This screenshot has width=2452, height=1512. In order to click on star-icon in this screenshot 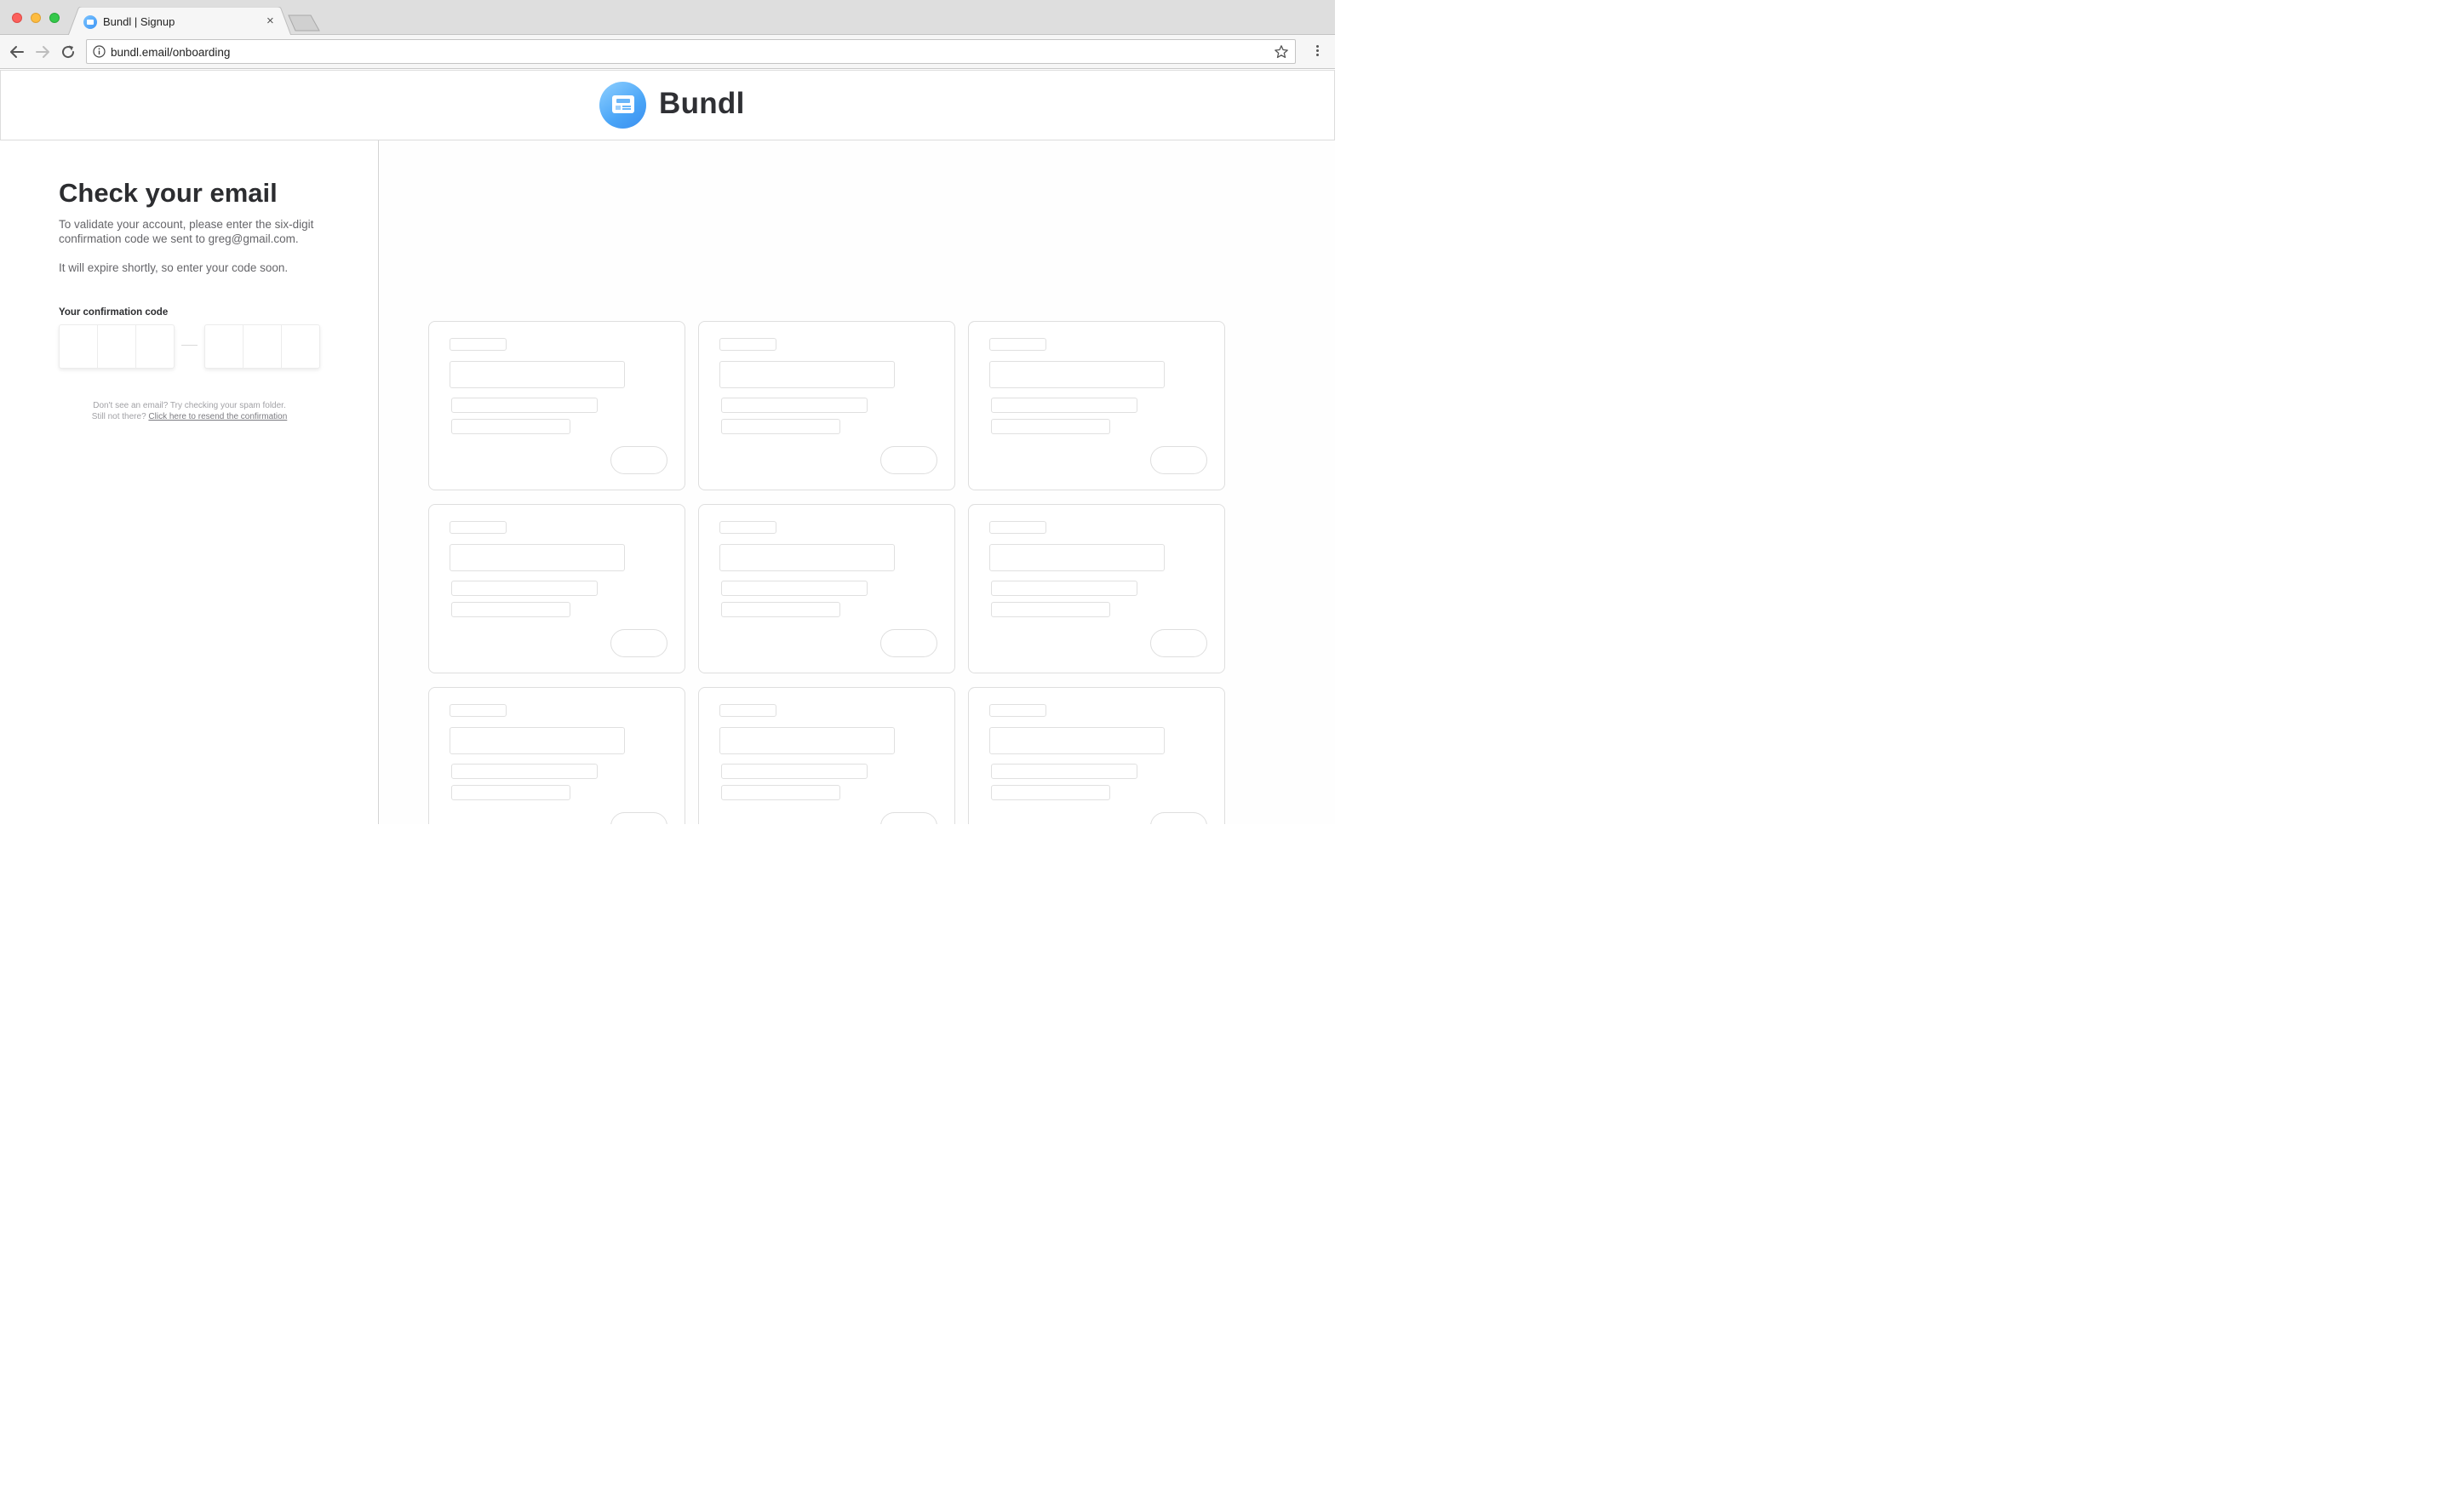, I will do `click(1281, 52)`.